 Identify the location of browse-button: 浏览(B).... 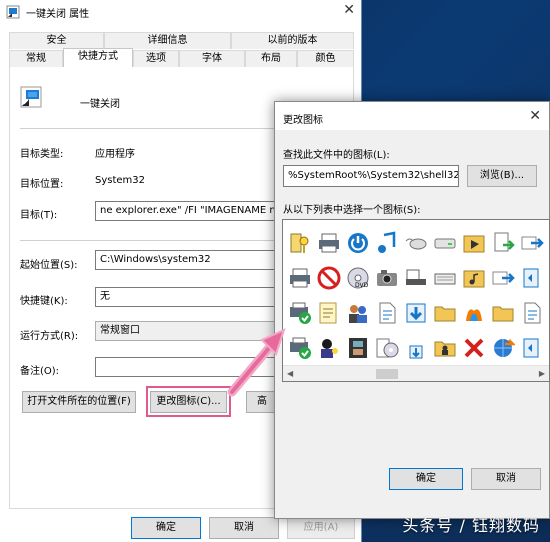
(502, 176).